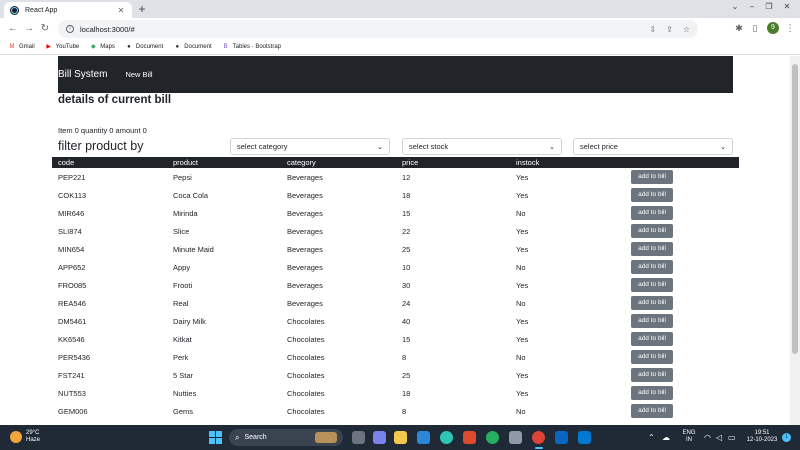  I want to click on bookmark-item: ▶ YouTube, so click(62, 47).